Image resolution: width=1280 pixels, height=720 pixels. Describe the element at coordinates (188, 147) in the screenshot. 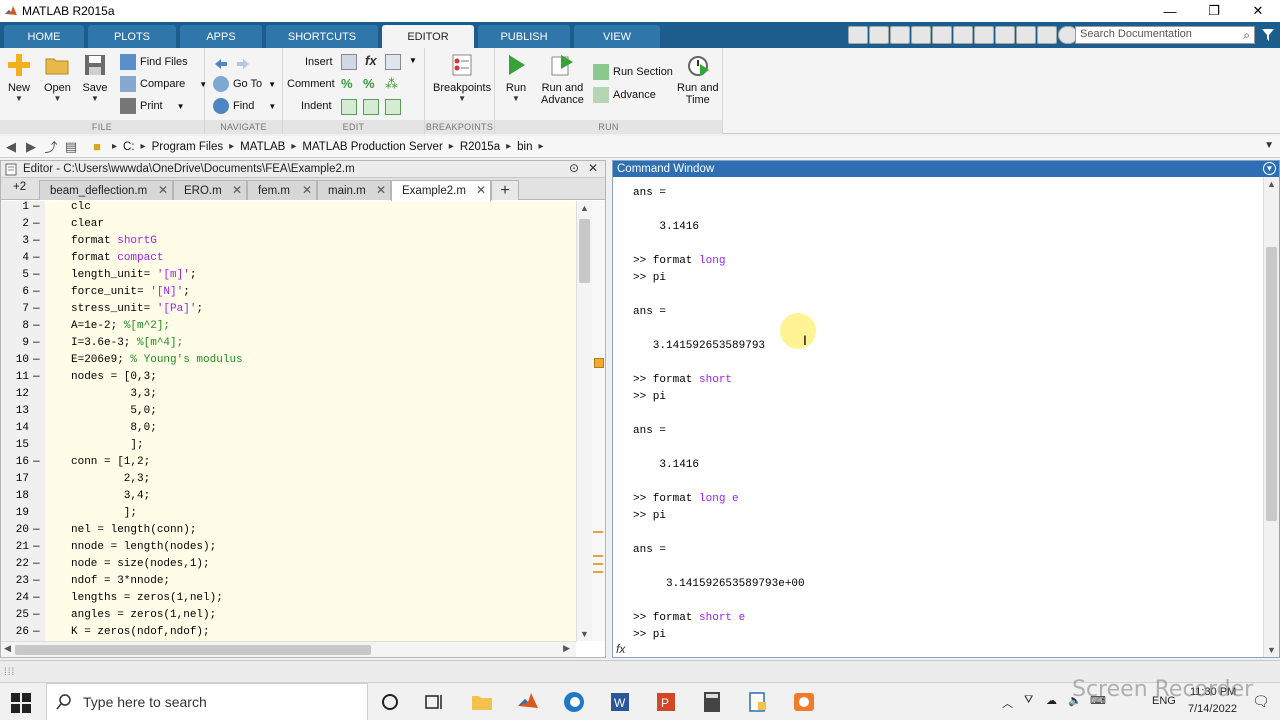

I see `breadcrumb-program-files: Program Files` at that location.